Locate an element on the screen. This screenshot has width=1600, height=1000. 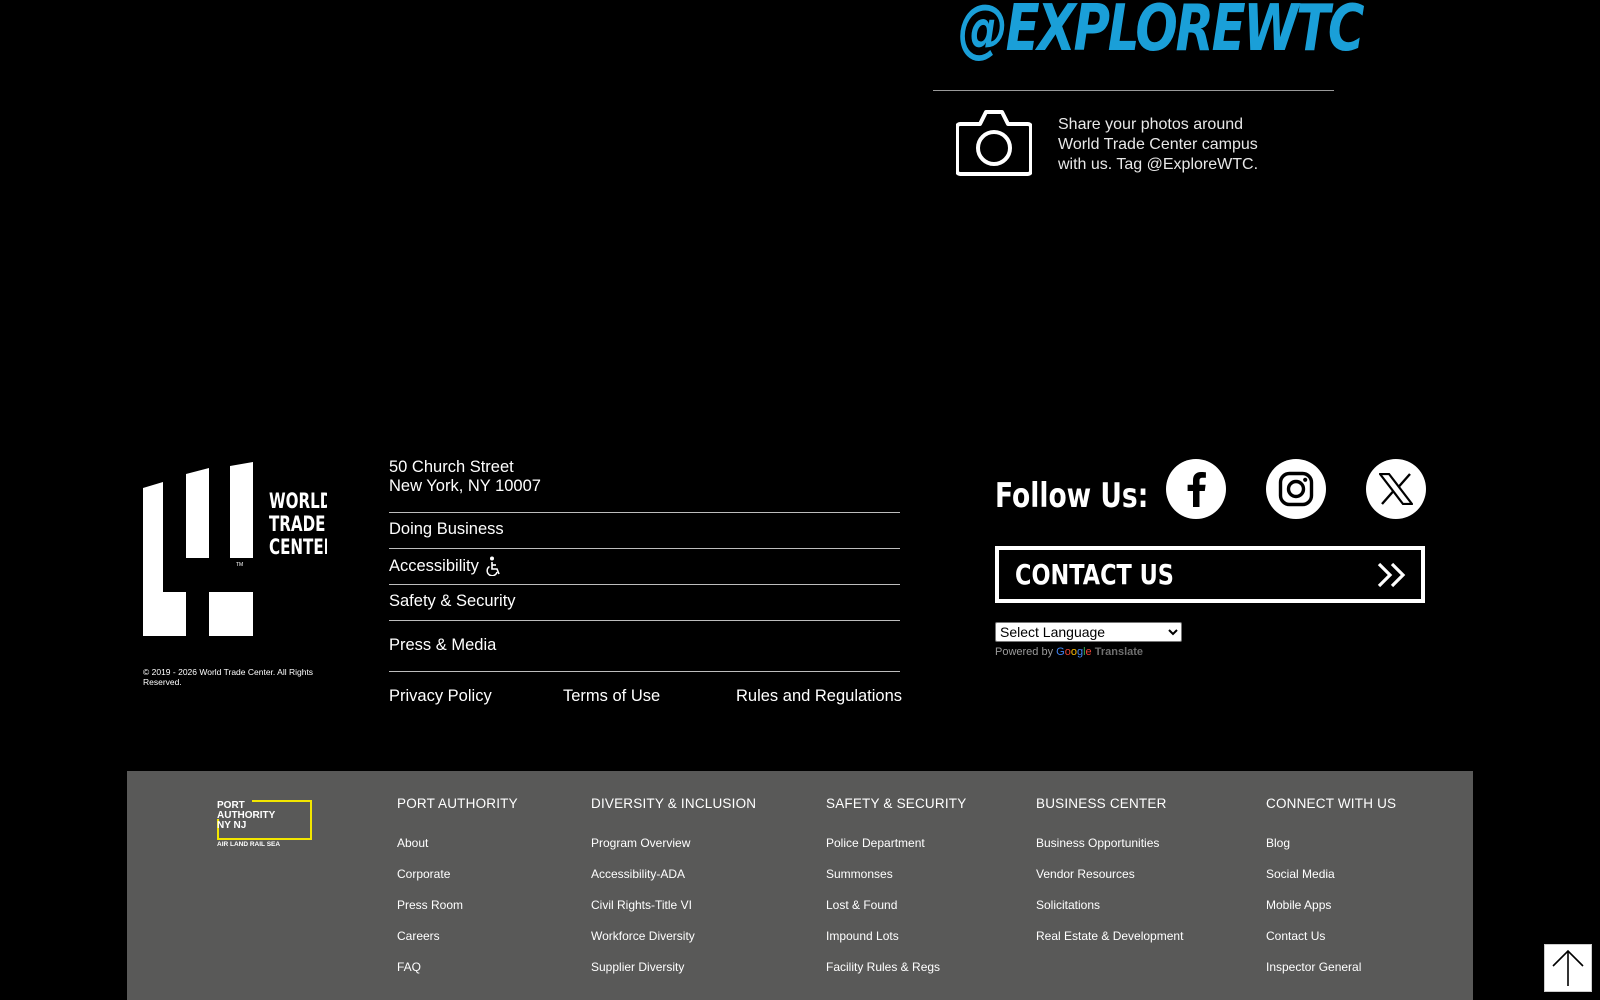
translate-label: Translate is located at coordinates (1119, 652).